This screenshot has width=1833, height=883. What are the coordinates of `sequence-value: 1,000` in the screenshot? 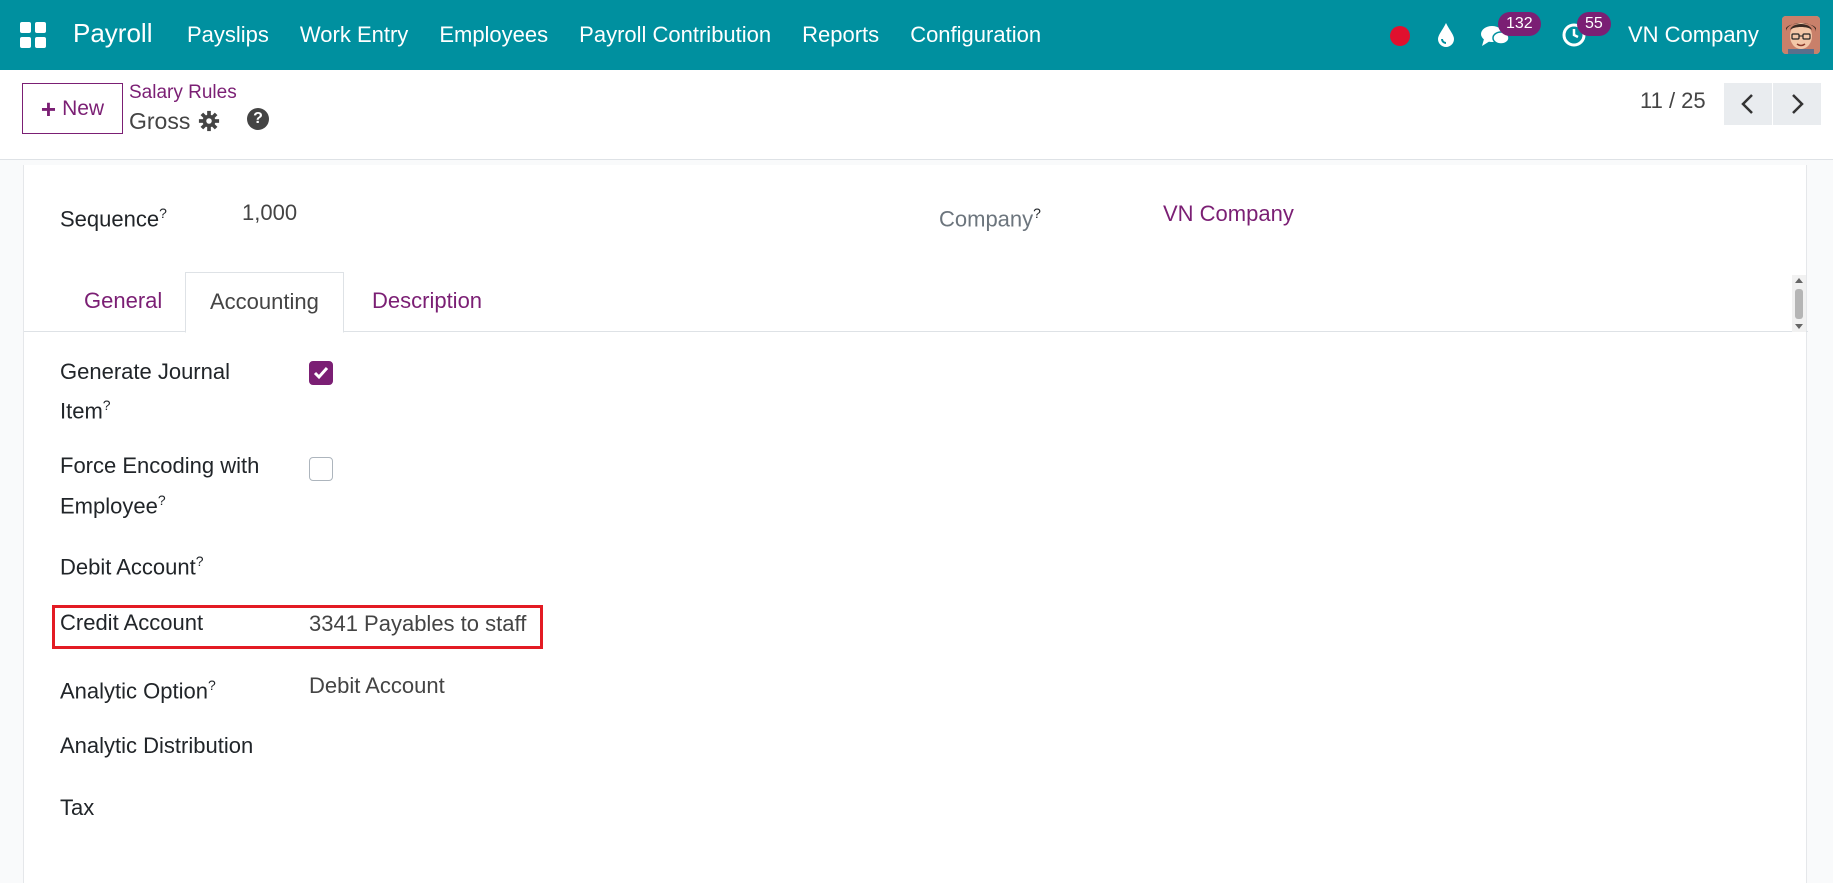 It's located at (269, 213).